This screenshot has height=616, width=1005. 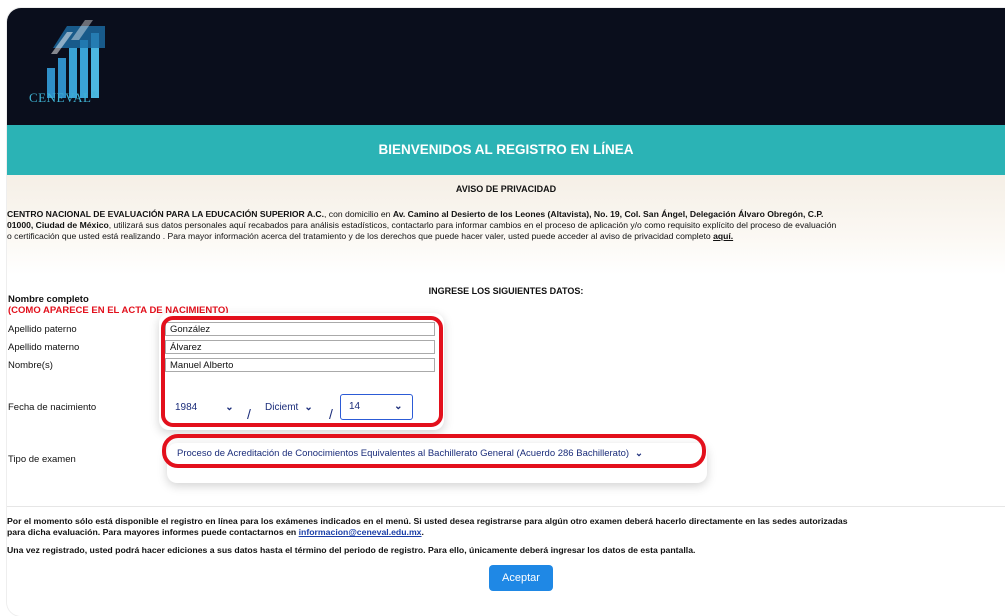 I want to click on privacy-link: aquí., so click(x=723, y=236).